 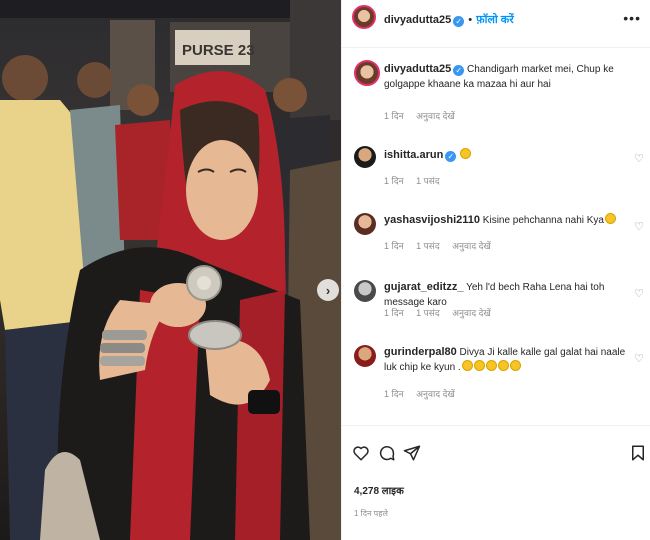 What do you see at coordinates (413, 155) in the screenshot?
I see `comment-username: ishitta.arun` at bounding box center [413, 155].